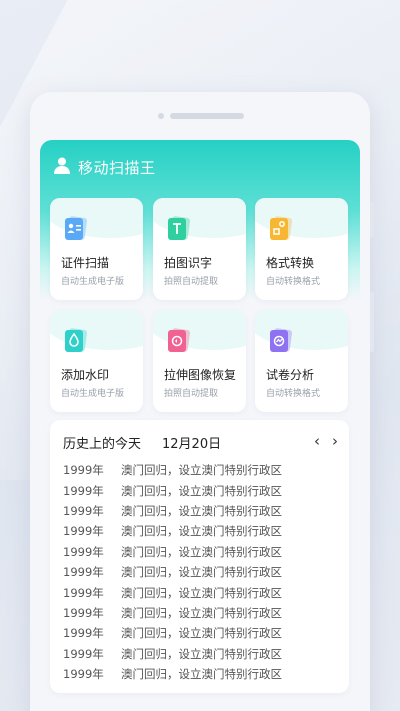 The image size is (400, 711). Describe the element at coordinates (85, 375) in the screenshot. I see `tool-name: 添加水印` at that location.